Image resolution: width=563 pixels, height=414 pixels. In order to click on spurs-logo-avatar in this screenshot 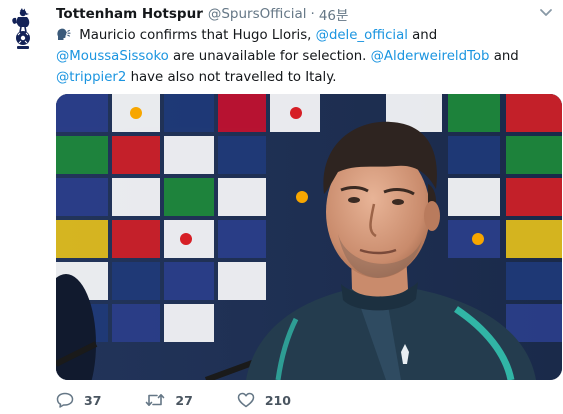, I will do `click(22, 30)`.